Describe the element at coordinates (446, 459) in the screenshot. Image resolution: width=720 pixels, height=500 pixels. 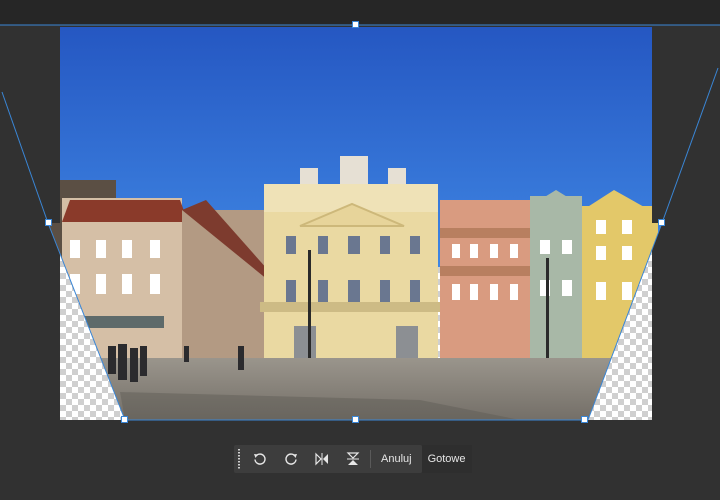
I see `done-button: Gotowe` at that location.